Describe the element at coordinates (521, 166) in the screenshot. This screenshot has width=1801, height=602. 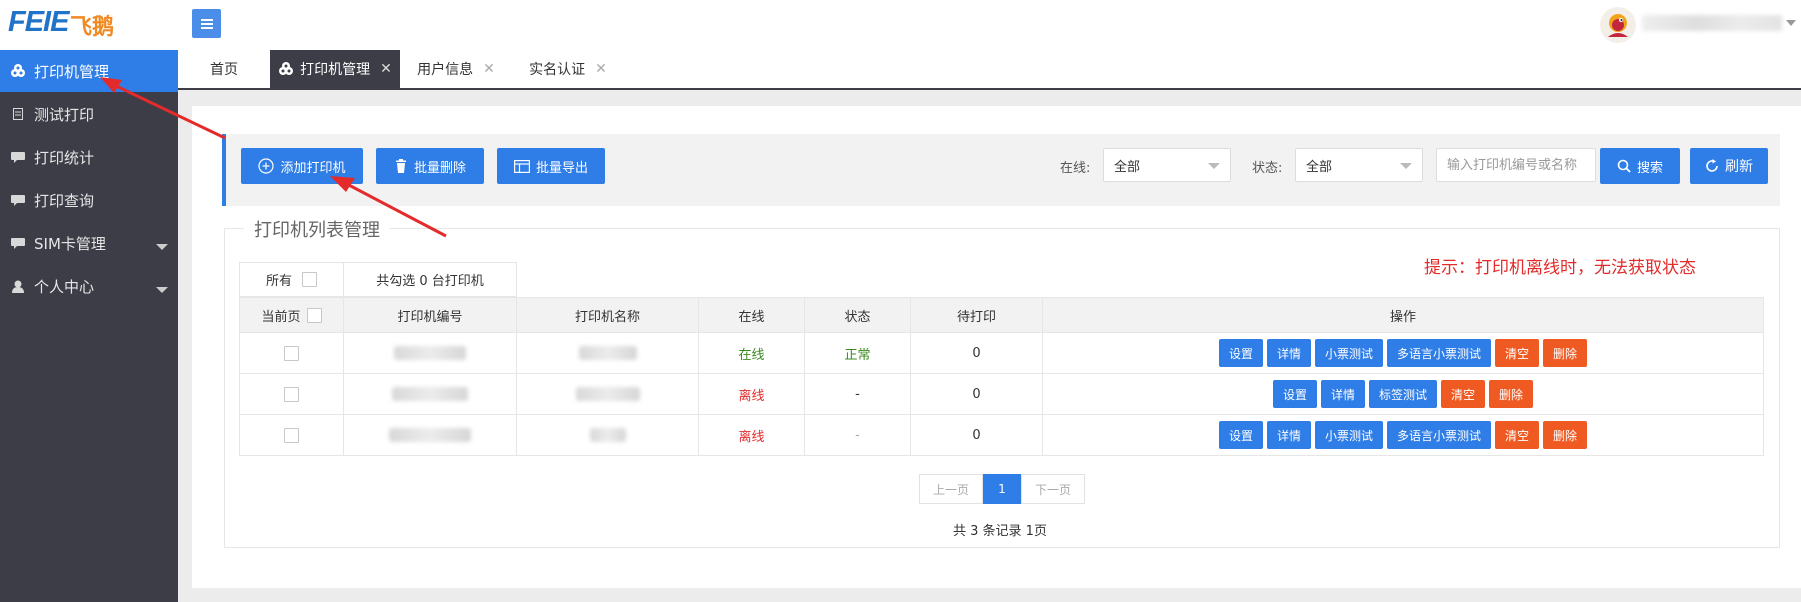
I see `table-icon` at that location.